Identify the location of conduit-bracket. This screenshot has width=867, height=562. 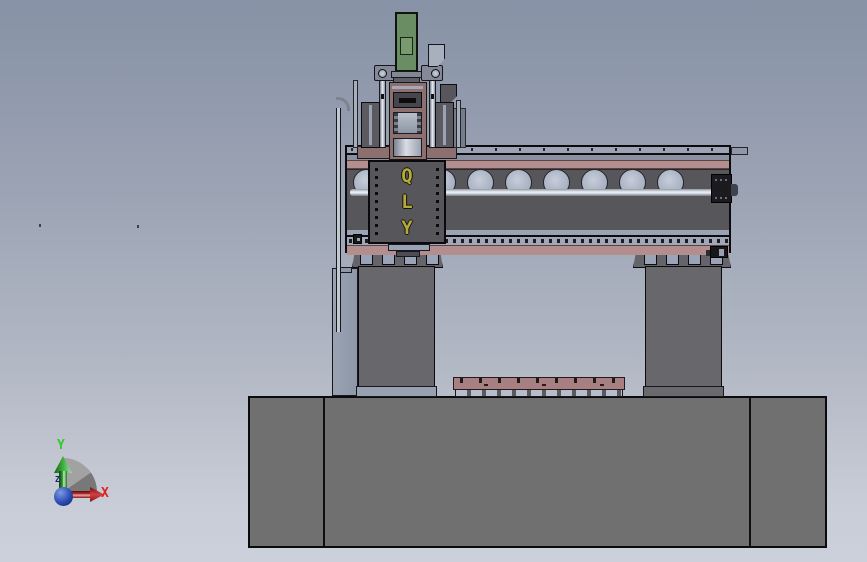
(346, 270).